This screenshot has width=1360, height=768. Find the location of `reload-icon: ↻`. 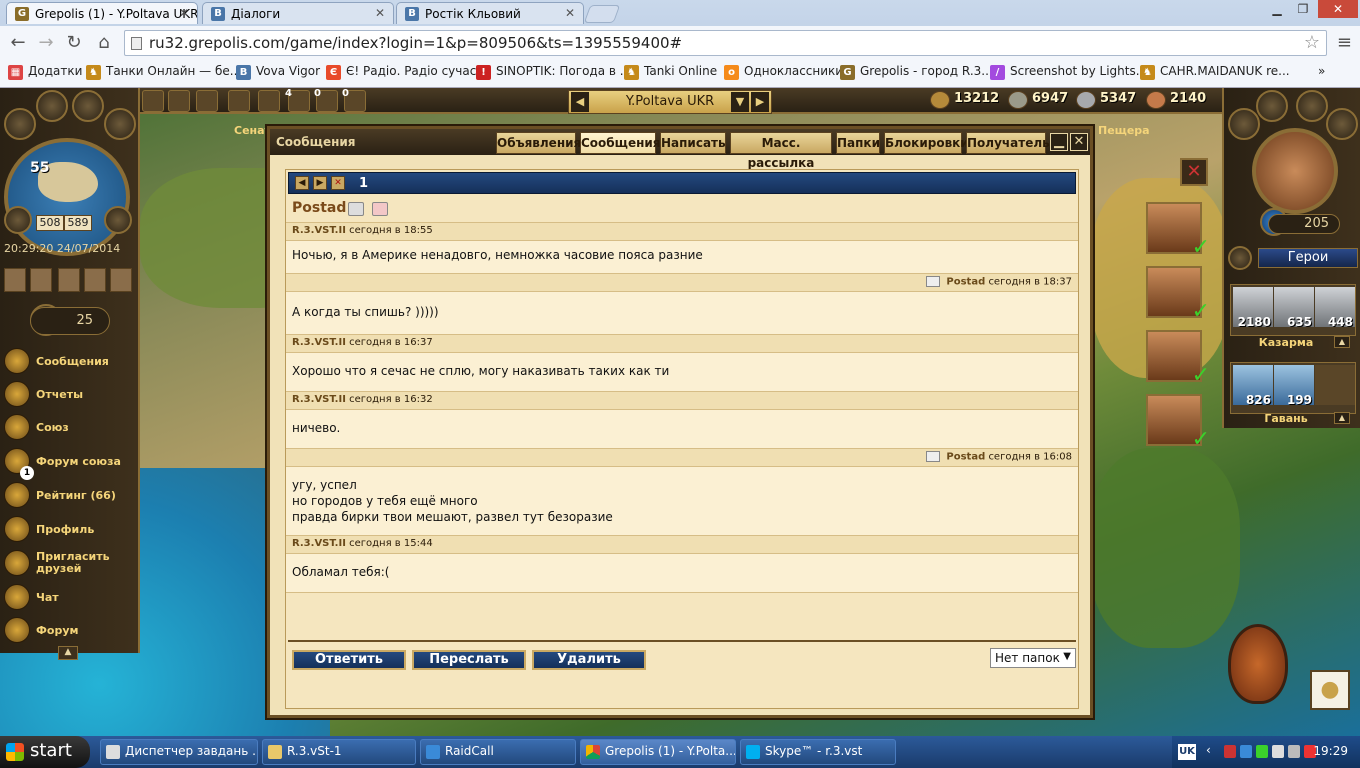

reload-icon: ↻ is located at coordinates (74, 43).